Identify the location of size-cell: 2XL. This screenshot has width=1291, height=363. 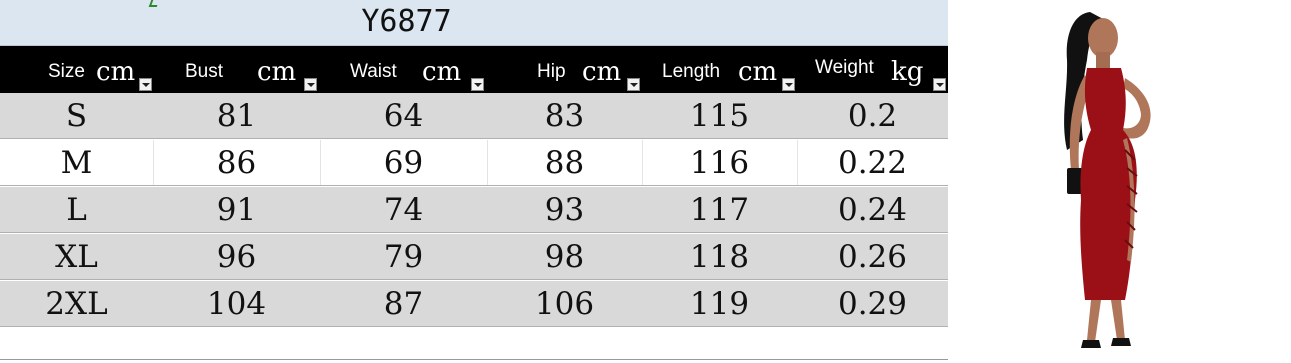
(76, 304).